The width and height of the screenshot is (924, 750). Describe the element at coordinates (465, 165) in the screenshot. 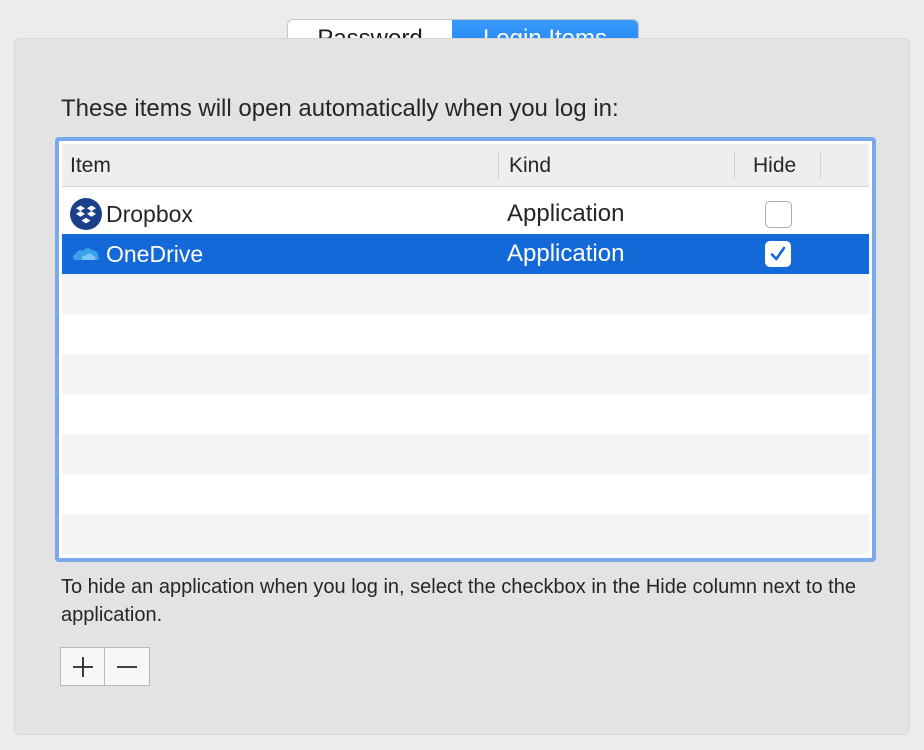

I see `table-header: Item Kind Hide` at that location.